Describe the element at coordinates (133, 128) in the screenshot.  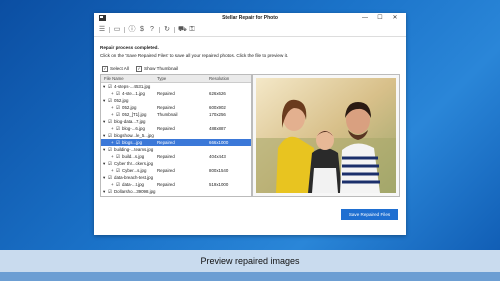
I see `file-name: blog-...6.jpg` at that location.